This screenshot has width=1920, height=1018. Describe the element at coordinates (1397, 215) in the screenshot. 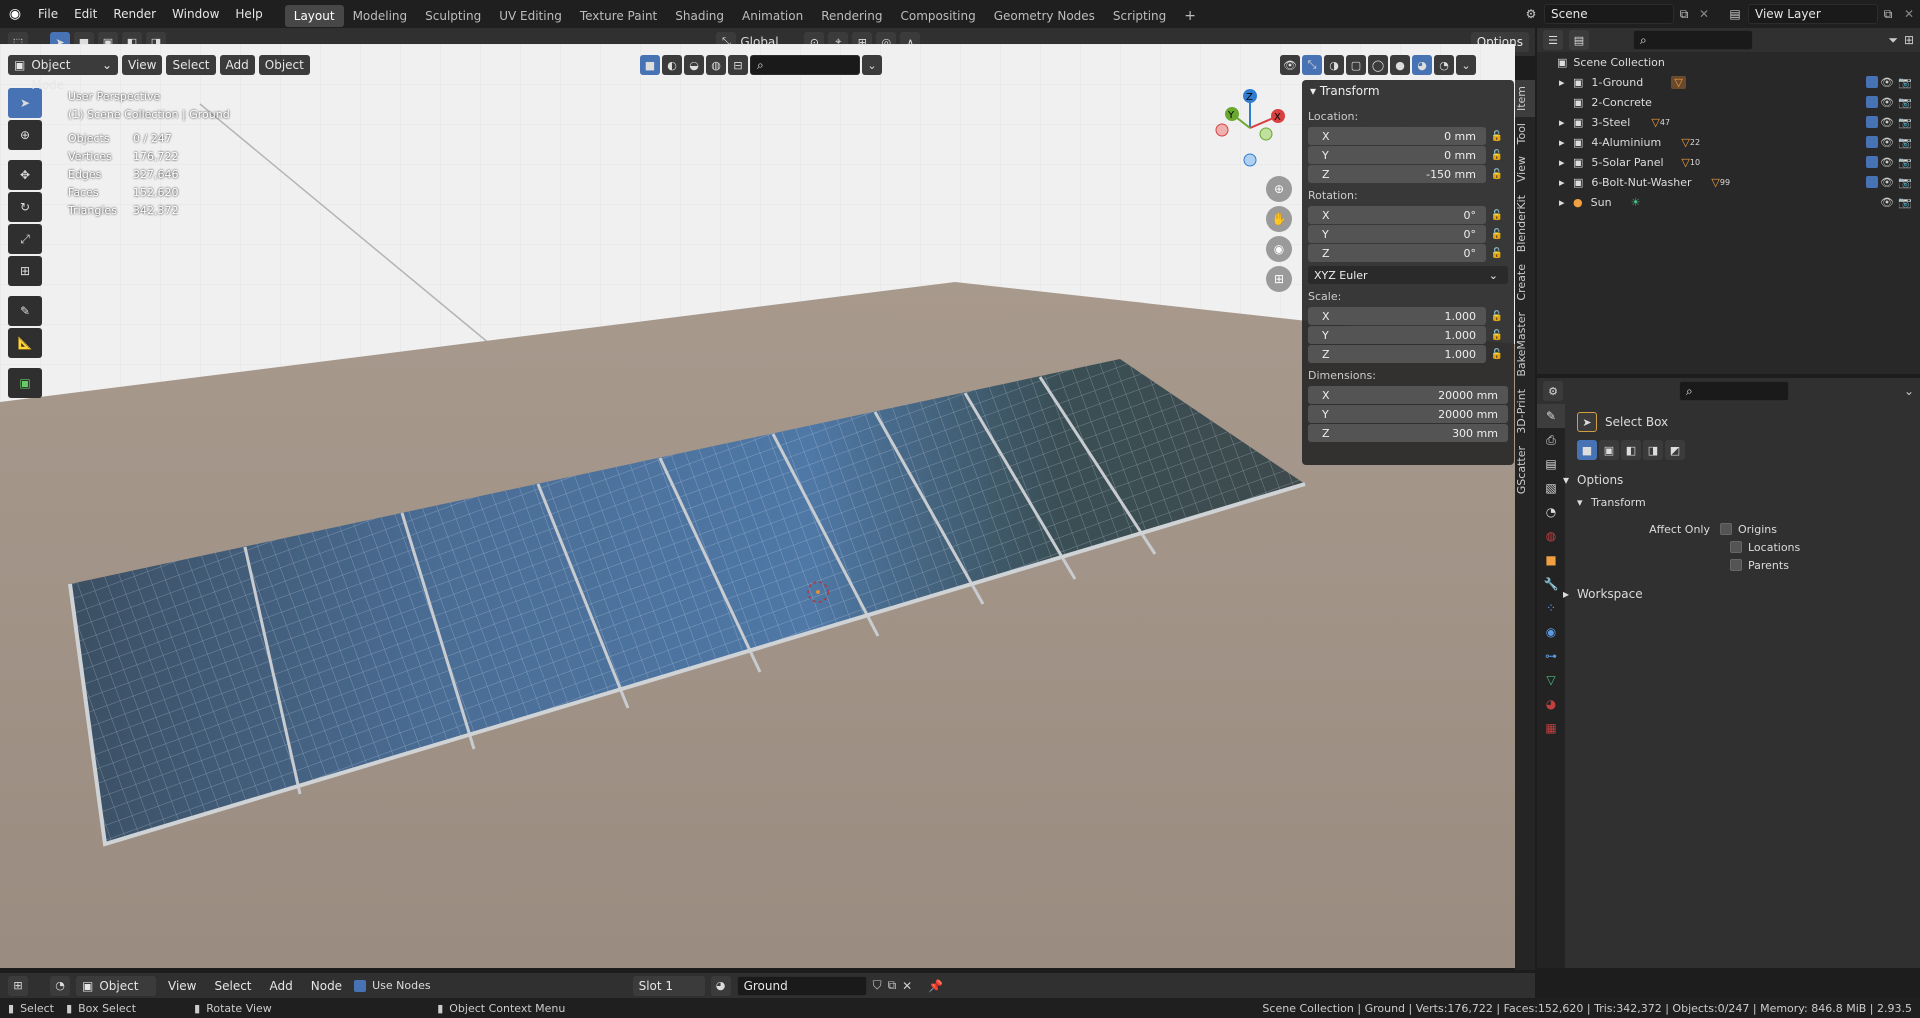

I see `rotation-x-field: X 0°` at that location.